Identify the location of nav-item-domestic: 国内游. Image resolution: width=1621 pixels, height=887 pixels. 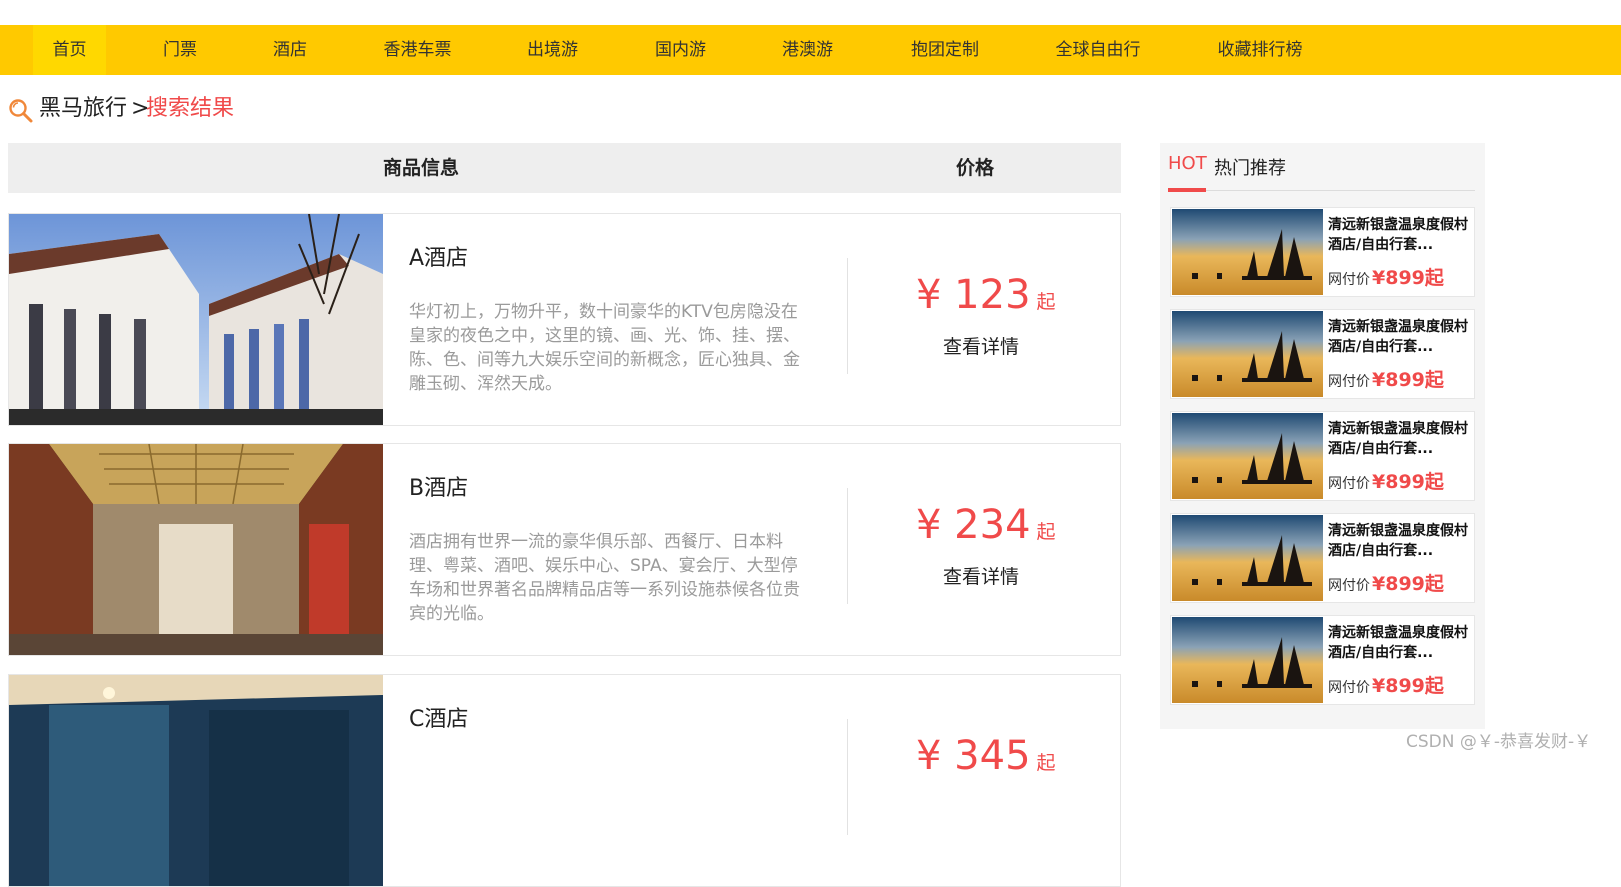
(680, 50).